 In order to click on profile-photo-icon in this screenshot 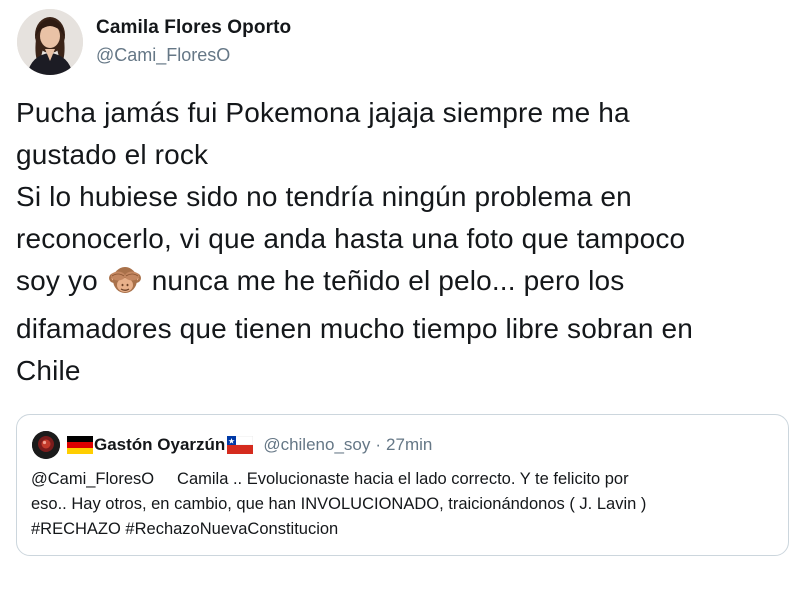, I will do `click(50, 42)`.